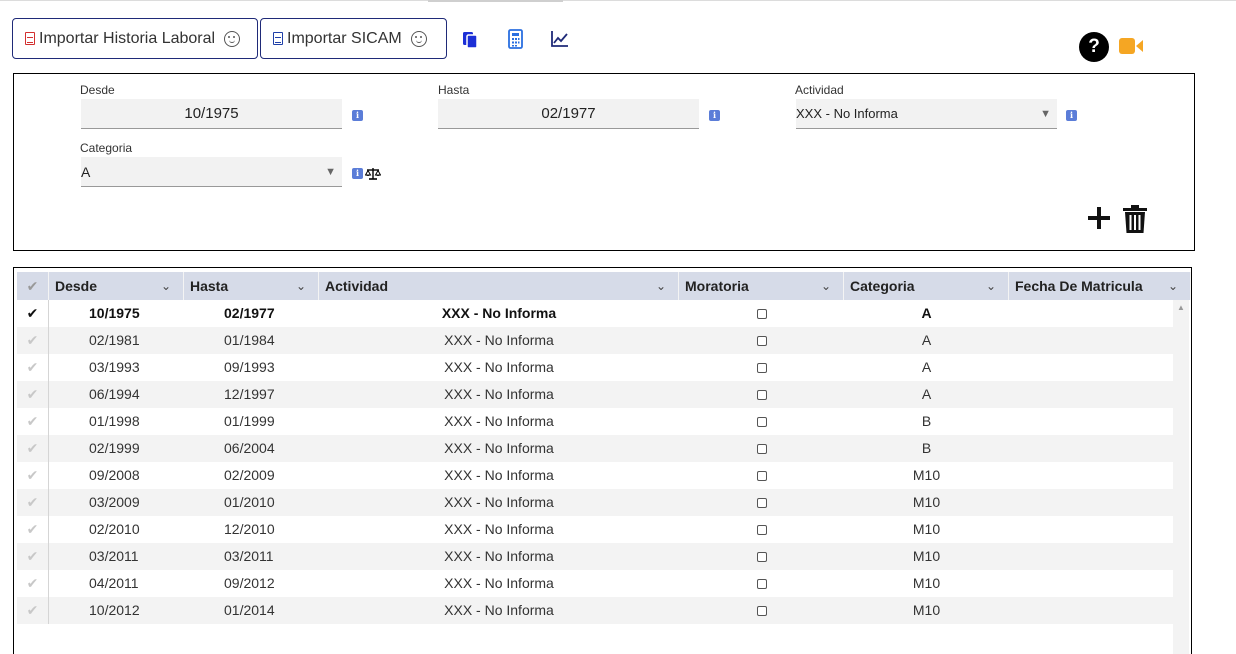 The image size is (1236, 654). I want to click on select-all-checkmark: ✔, so click(33, 286).